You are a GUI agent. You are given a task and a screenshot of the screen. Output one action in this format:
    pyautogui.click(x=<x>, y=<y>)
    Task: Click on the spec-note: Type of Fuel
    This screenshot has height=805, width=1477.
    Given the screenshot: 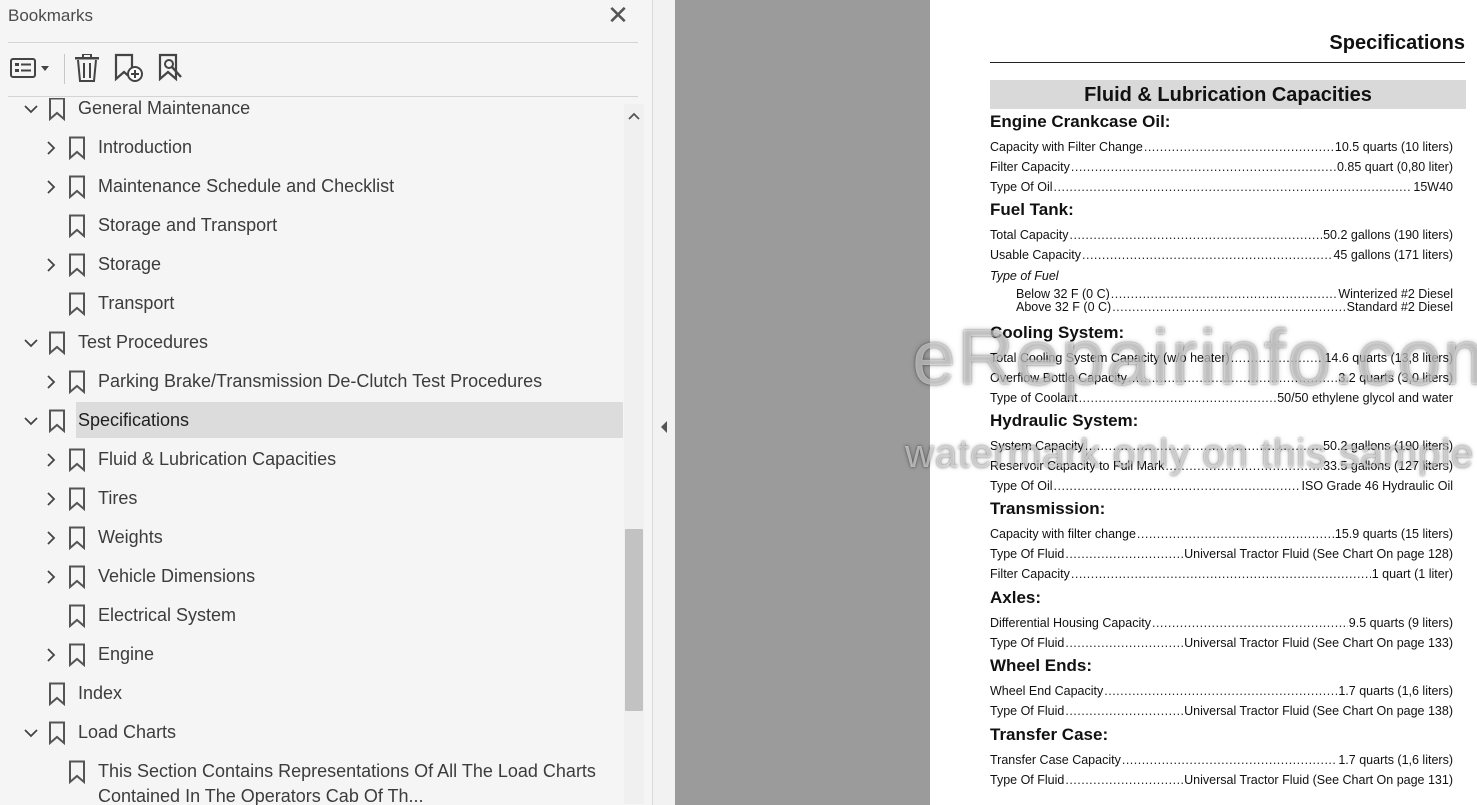 What is the action you would take?
    pyautogui.click(x=1024, y=276)
    